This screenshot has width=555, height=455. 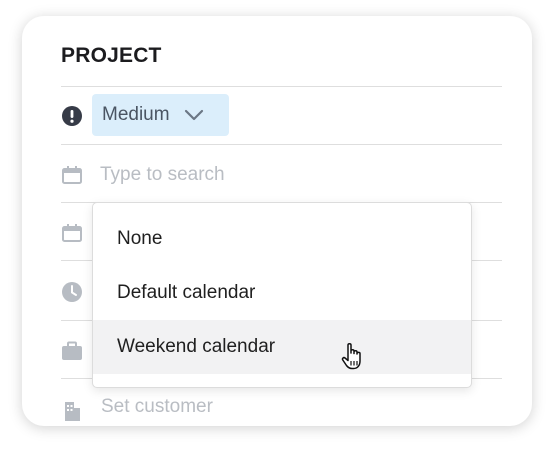 I want to click on customer-field: Set customer, so click(x=157, y=407).